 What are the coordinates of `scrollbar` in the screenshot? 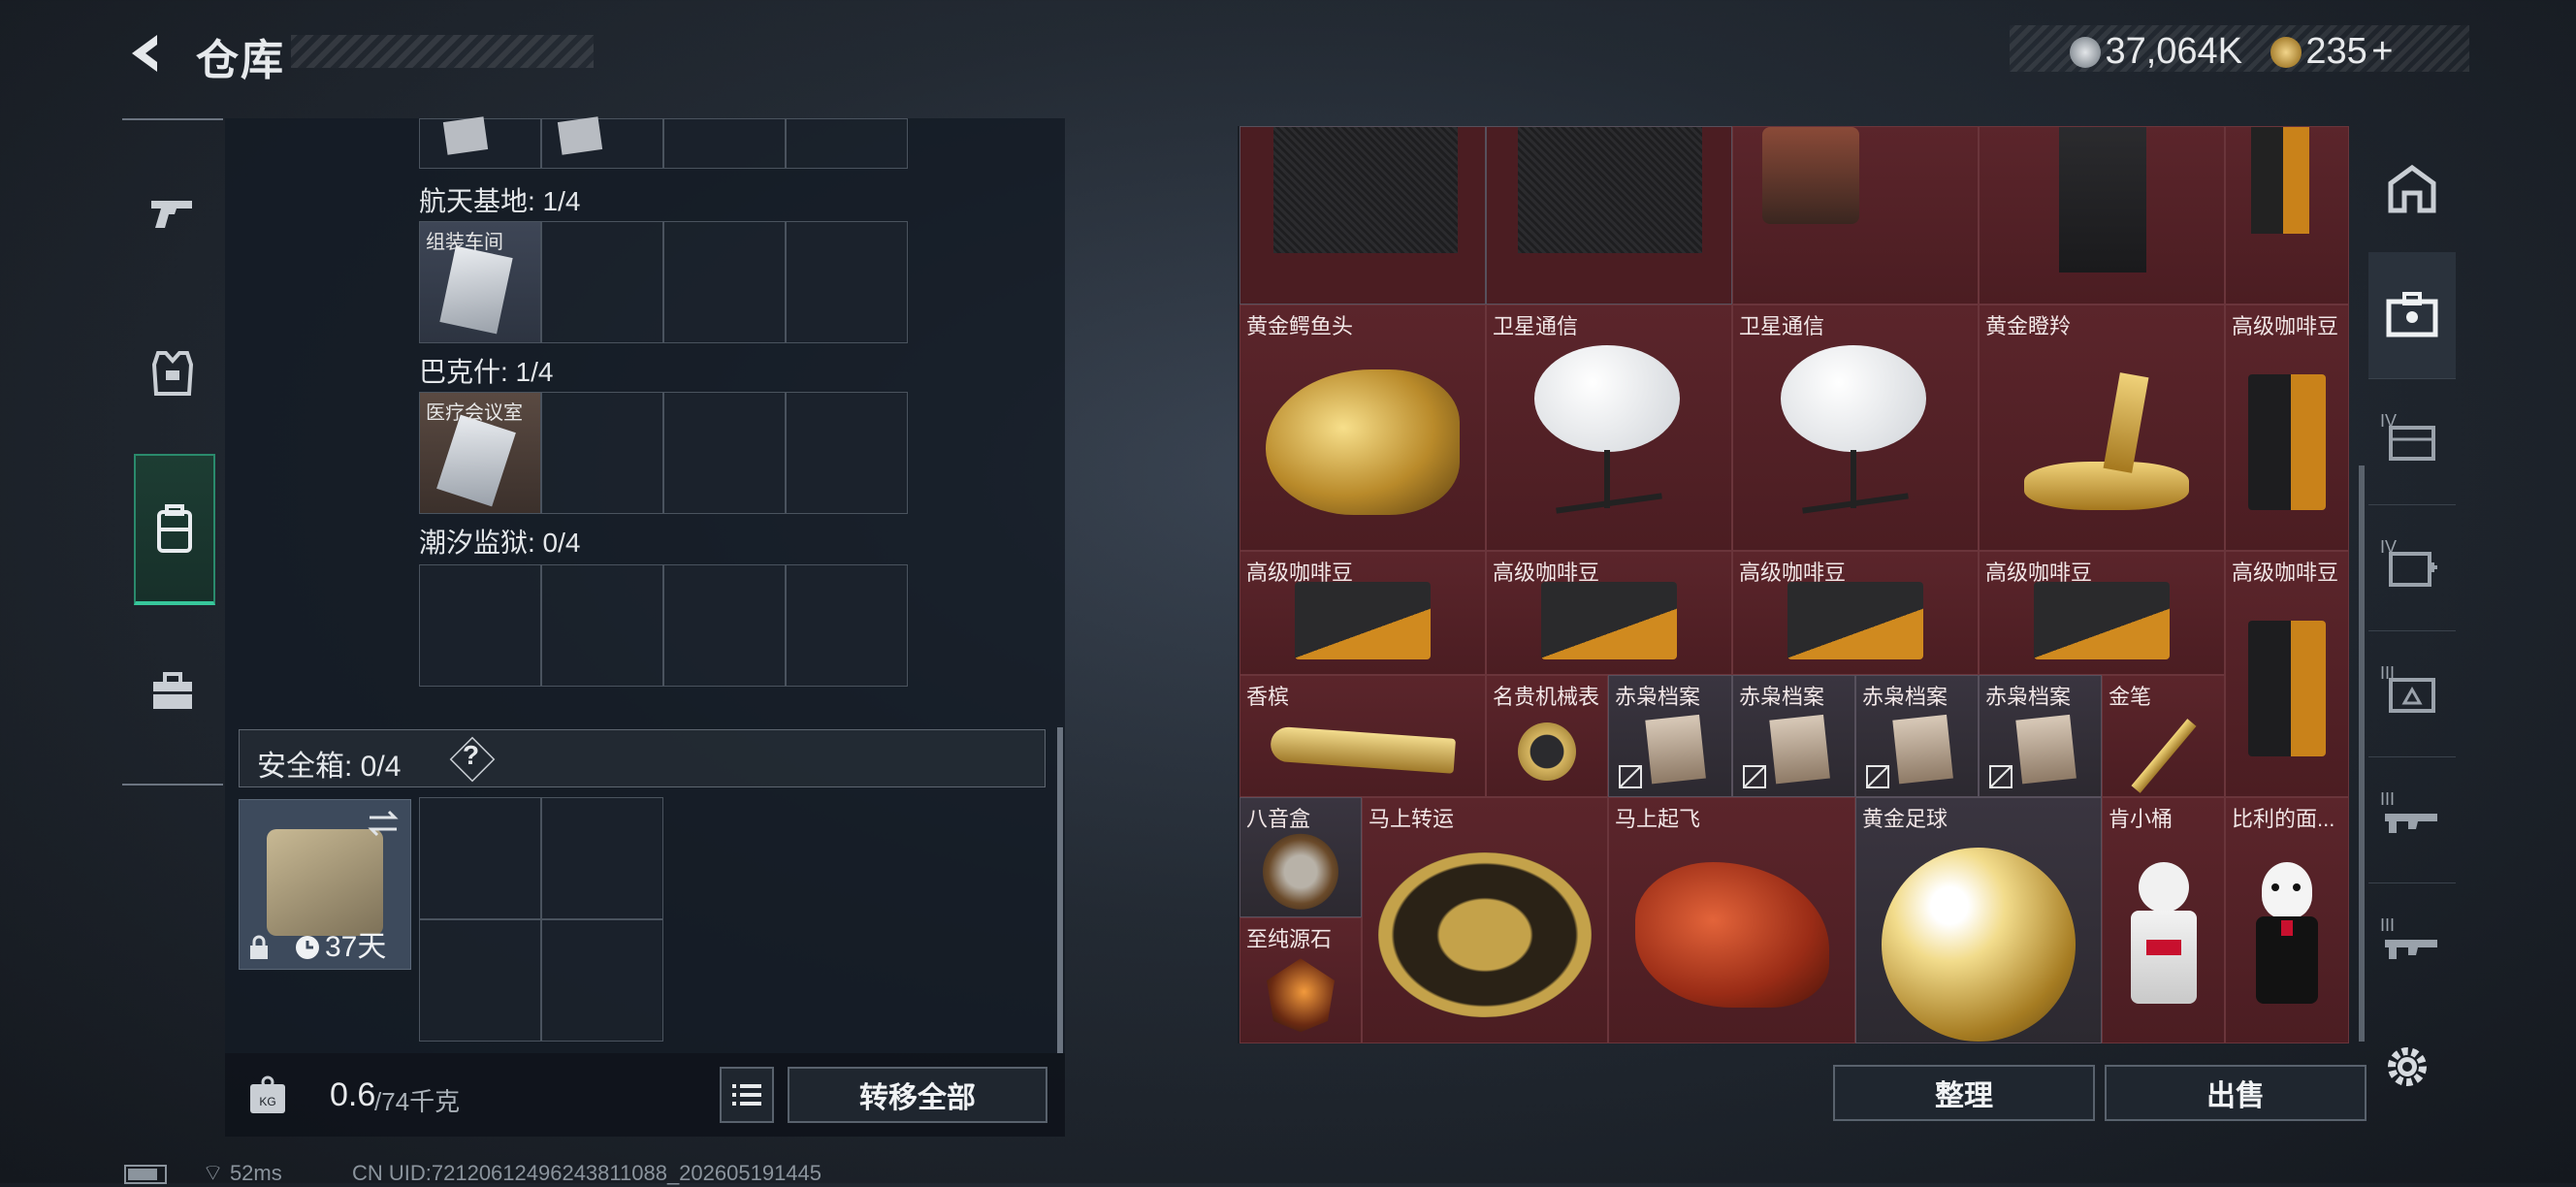 It's located at (1060, 890).